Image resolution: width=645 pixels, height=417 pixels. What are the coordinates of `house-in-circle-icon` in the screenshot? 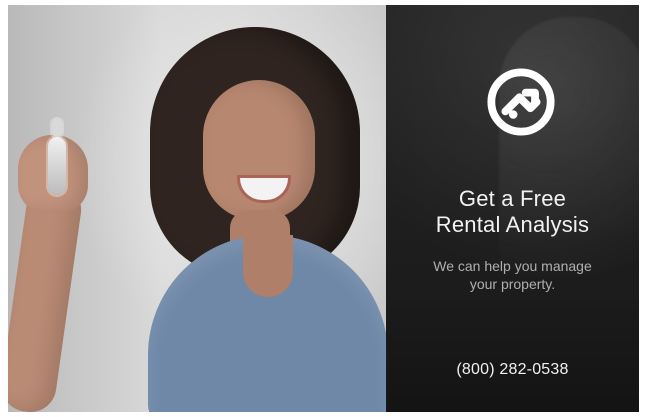 It's located at (521, 102).